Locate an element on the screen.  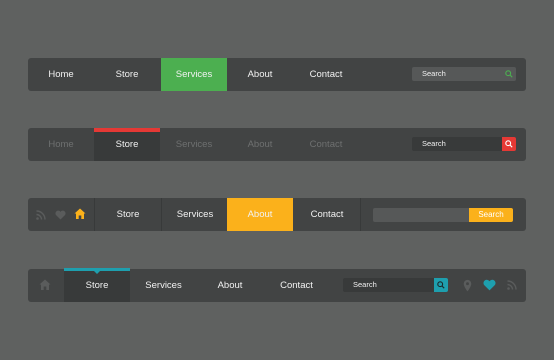
nav4-search-label: Search is located at coordinates (365, 284).